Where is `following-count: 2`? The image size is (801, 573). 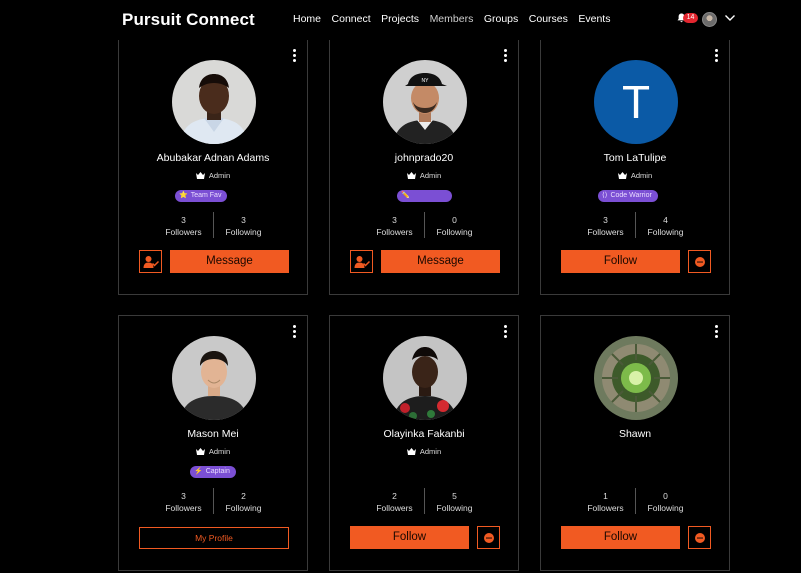 following-count: 2 is located at coordinates (243, 496).